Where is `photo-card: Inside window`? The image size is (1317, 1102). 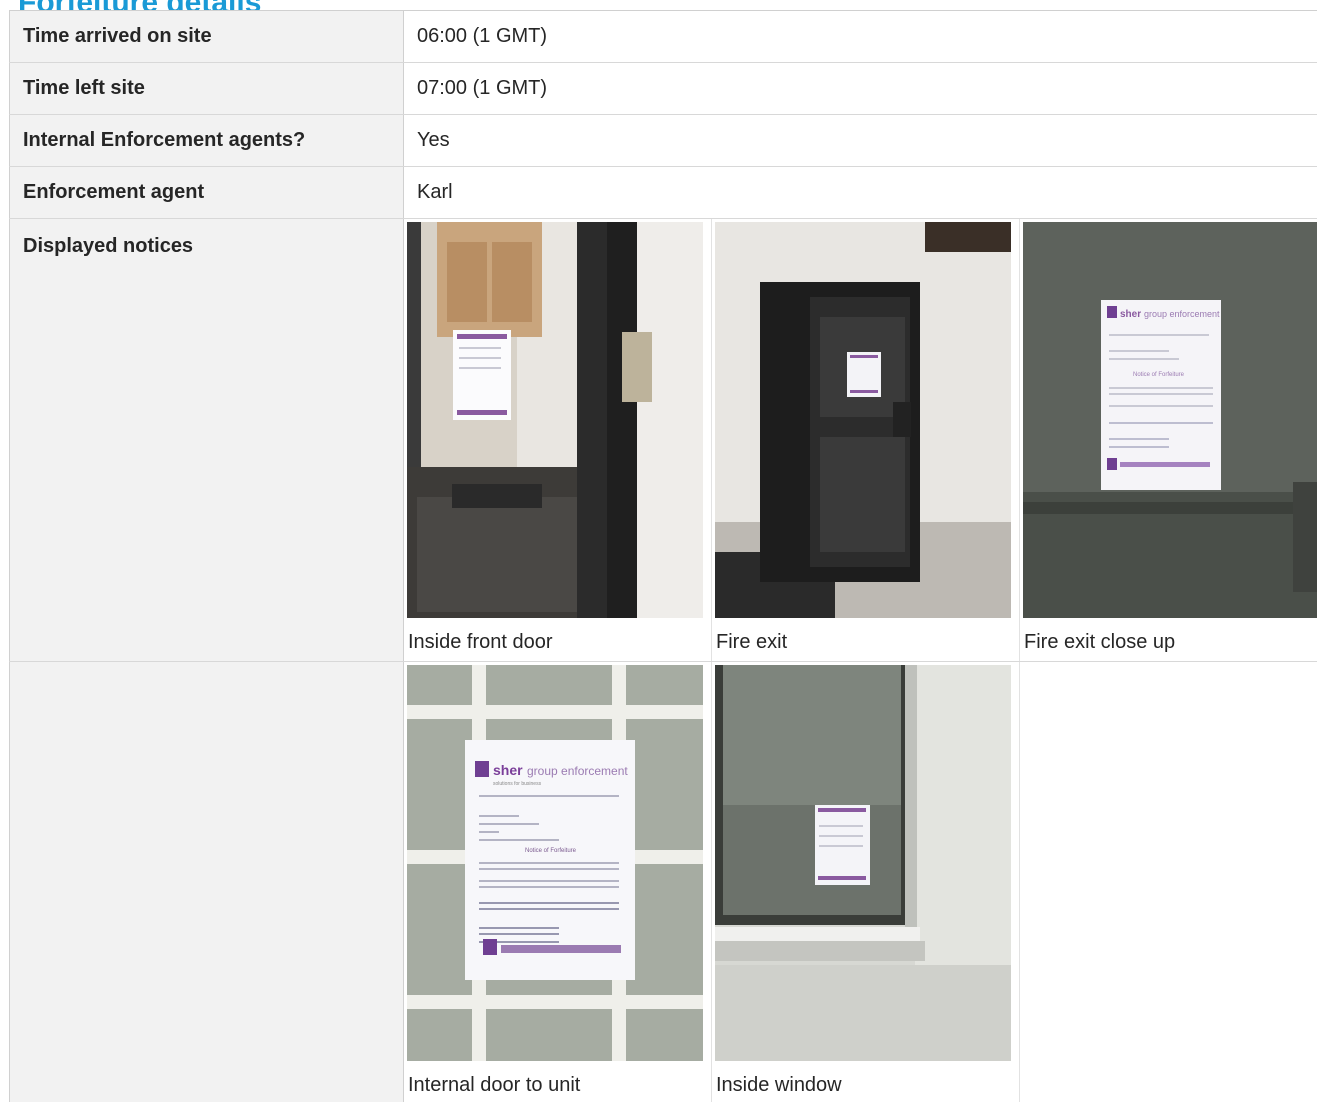 photo-card: Inside window is located at coordinates (866, 882).